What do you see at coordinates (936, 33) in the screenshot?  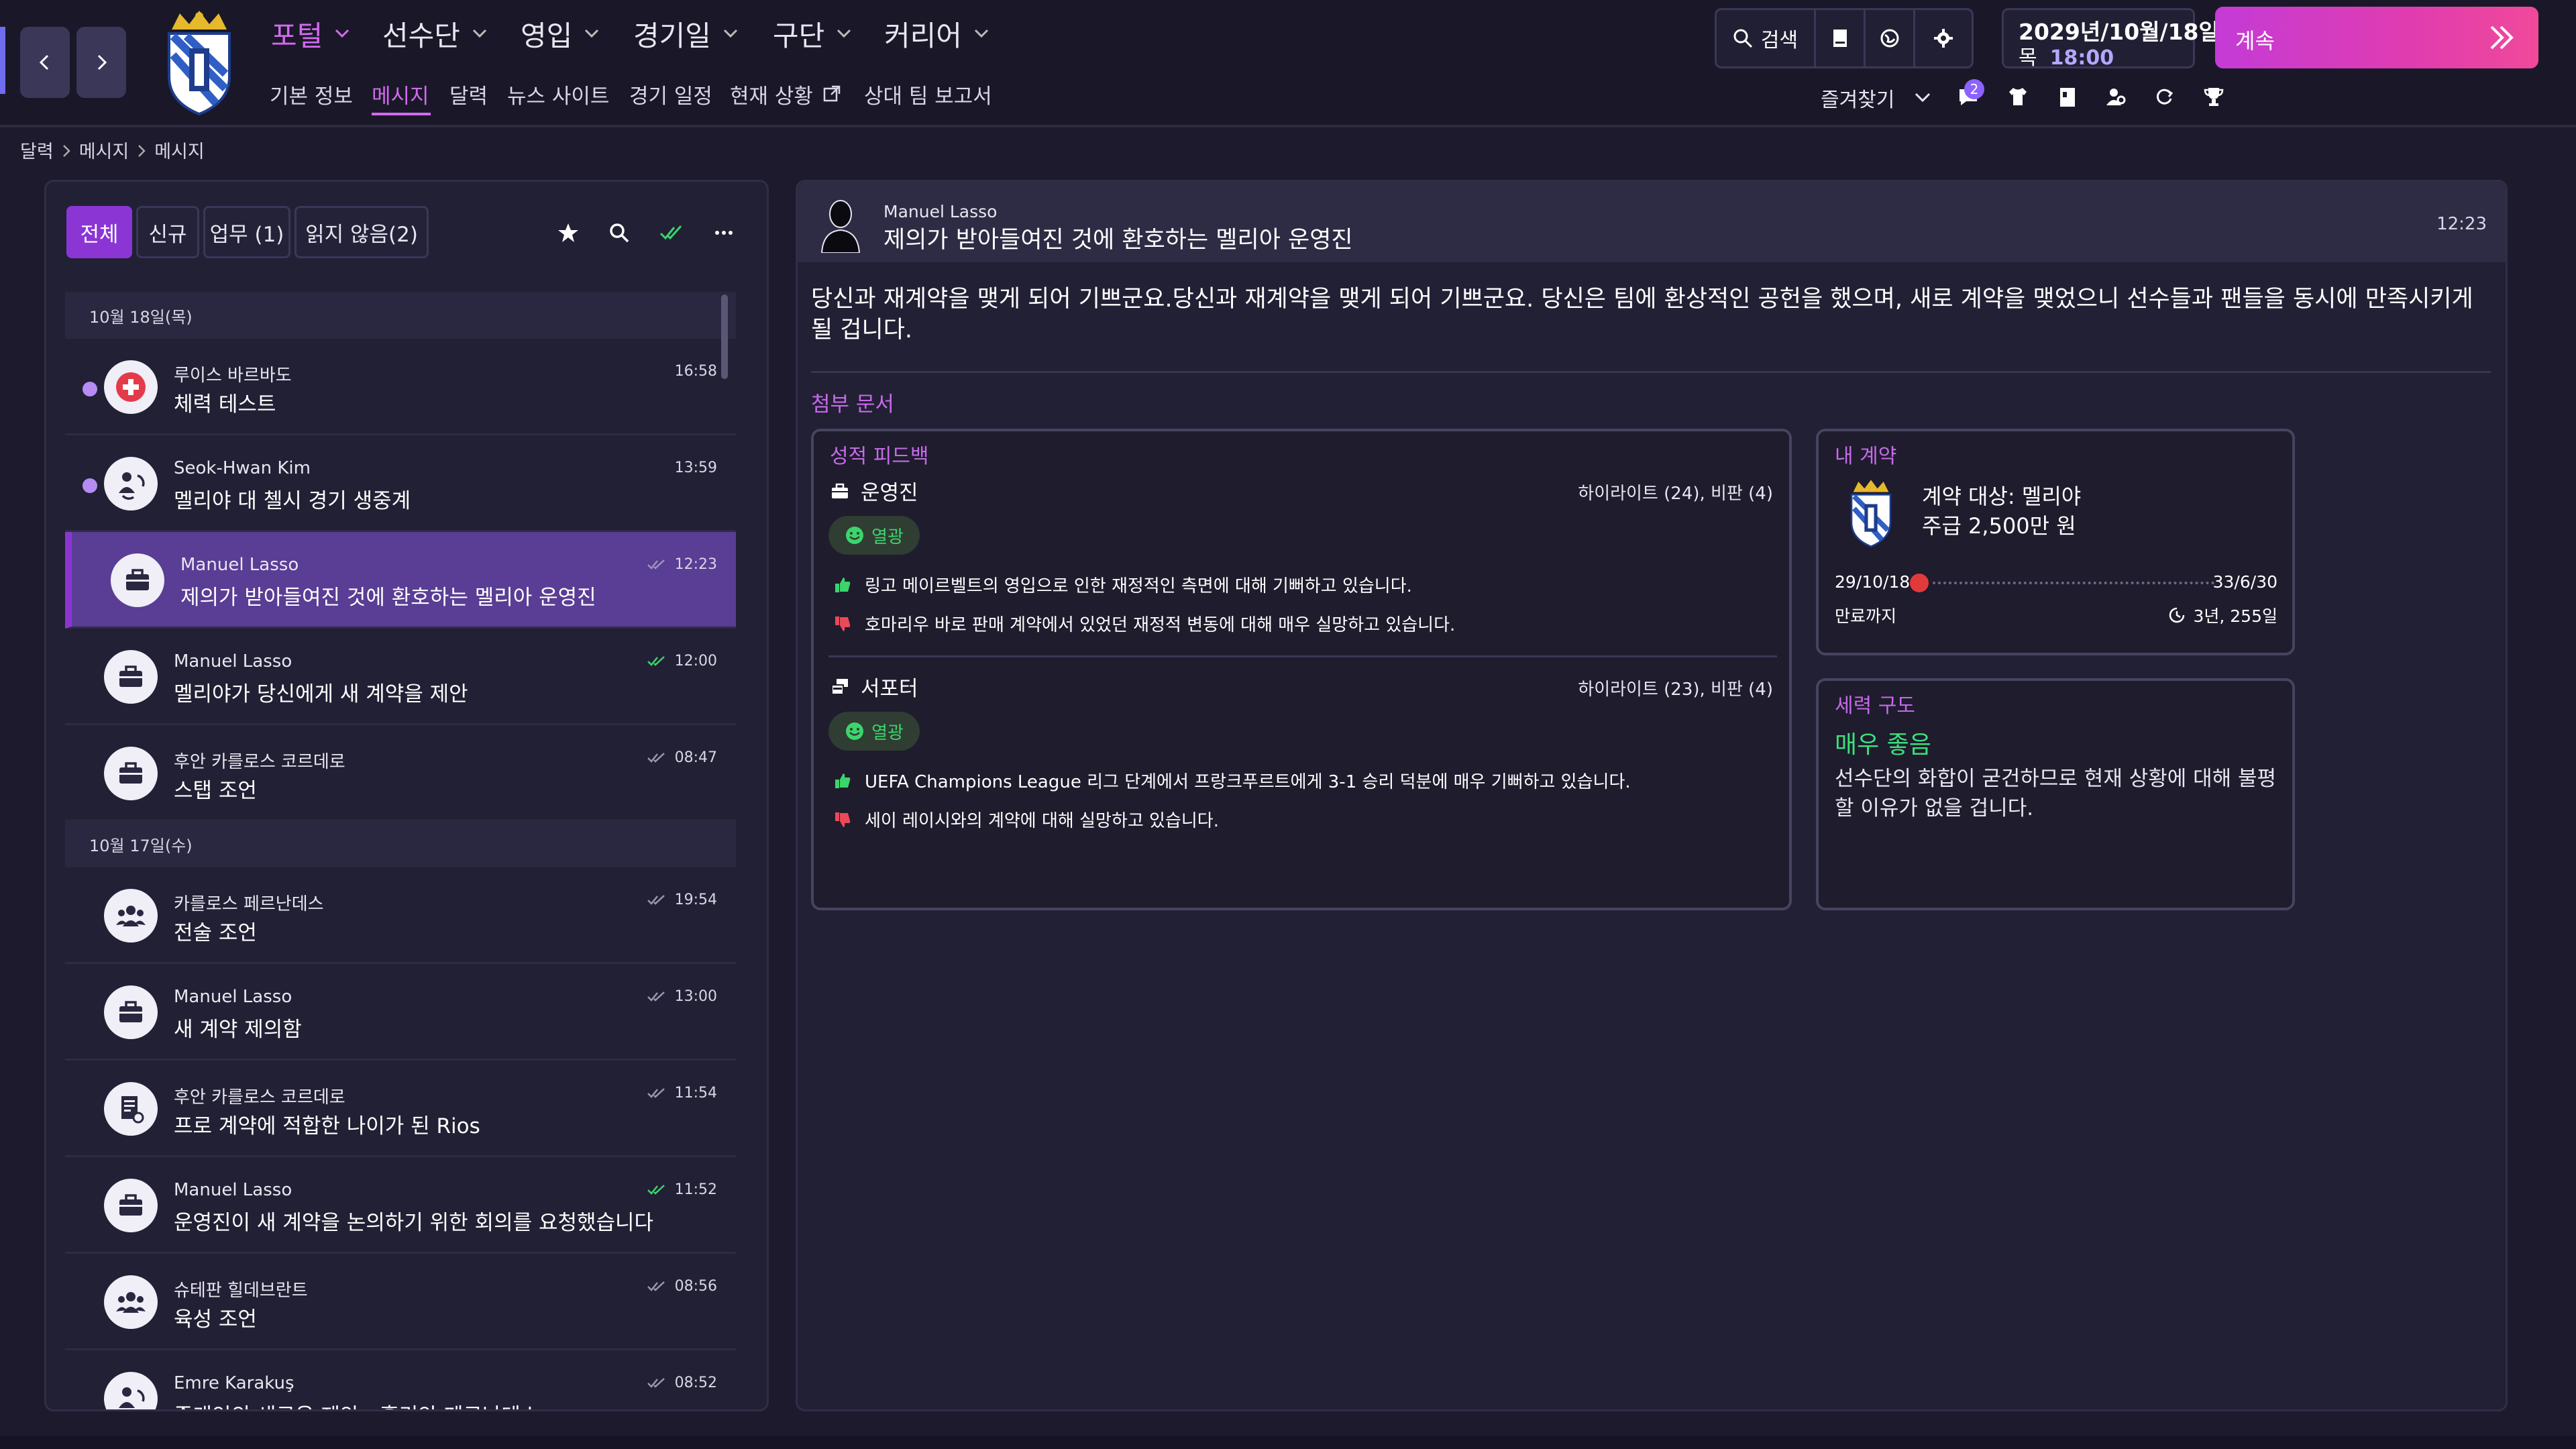 I see `menu-career: 커리어` at bounding box center [936, 33].